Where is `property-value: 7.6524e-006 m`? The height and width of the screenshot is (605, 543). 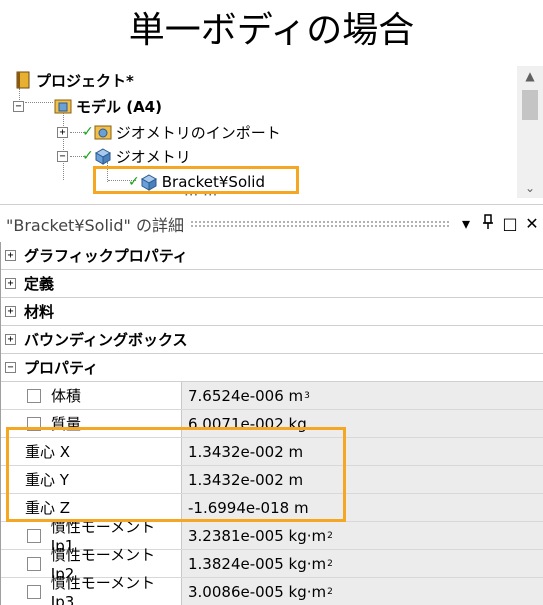
property-value: 7.6524e-006 m is located at coordinates (246, 395).